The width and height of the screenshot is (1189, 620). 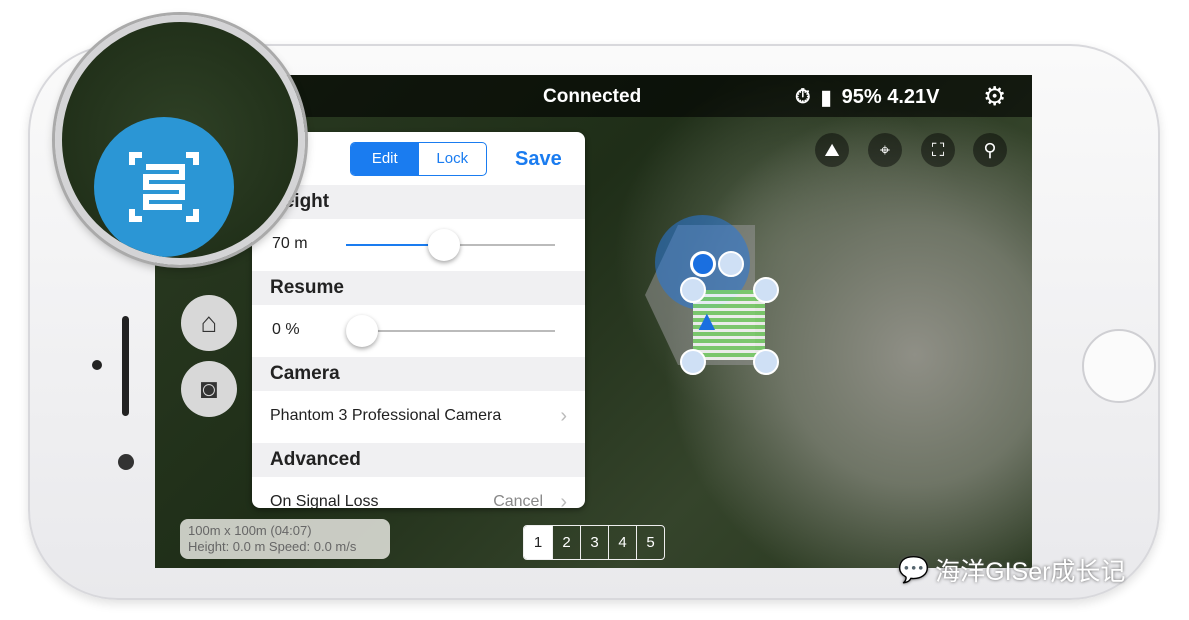 I want to click on camera-row: Phantom 3 Professional Camera ›, so click(x=418, y=417).